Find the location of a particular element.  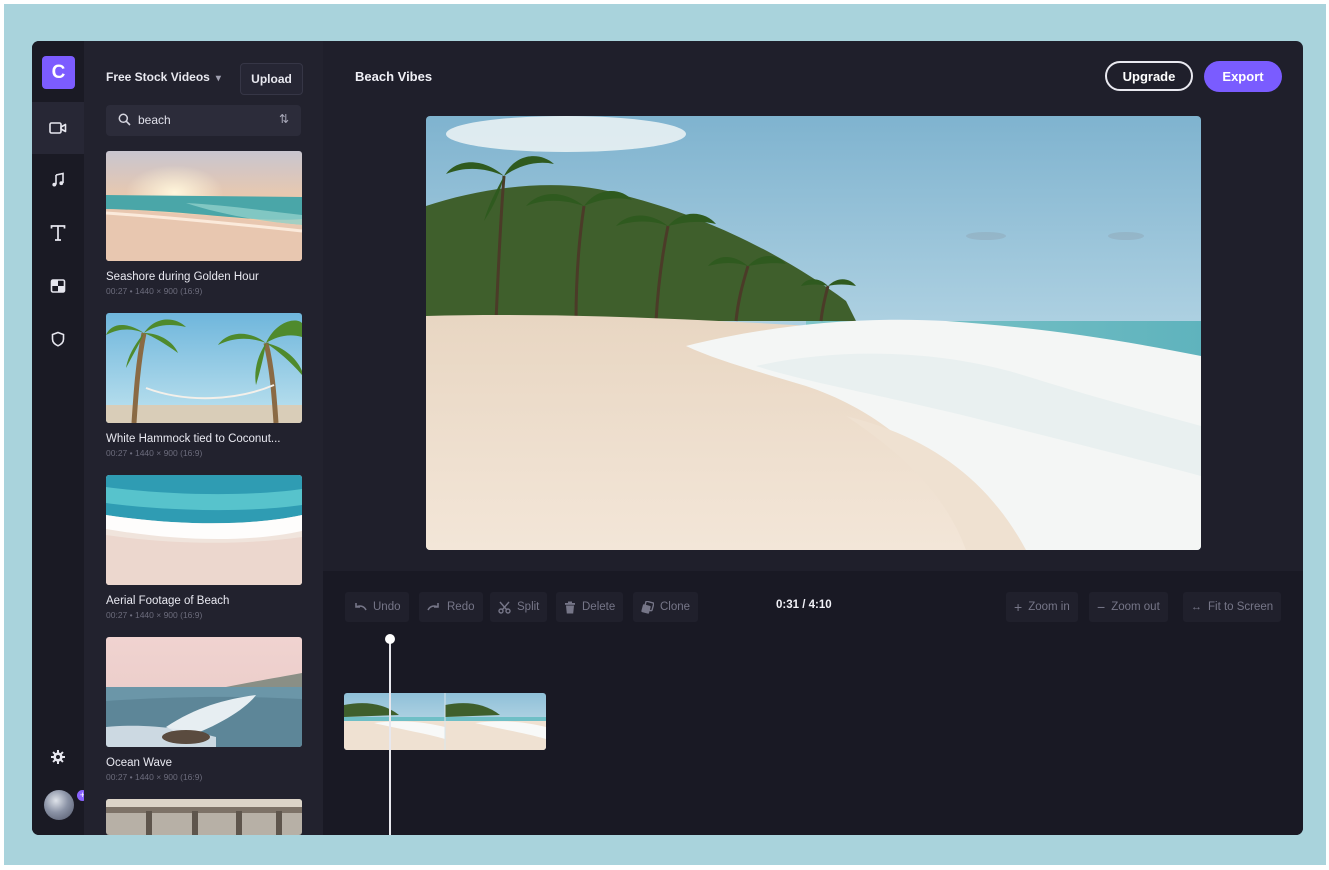

fit-label: Fit to Screen is located at coordinates (1241, 607).